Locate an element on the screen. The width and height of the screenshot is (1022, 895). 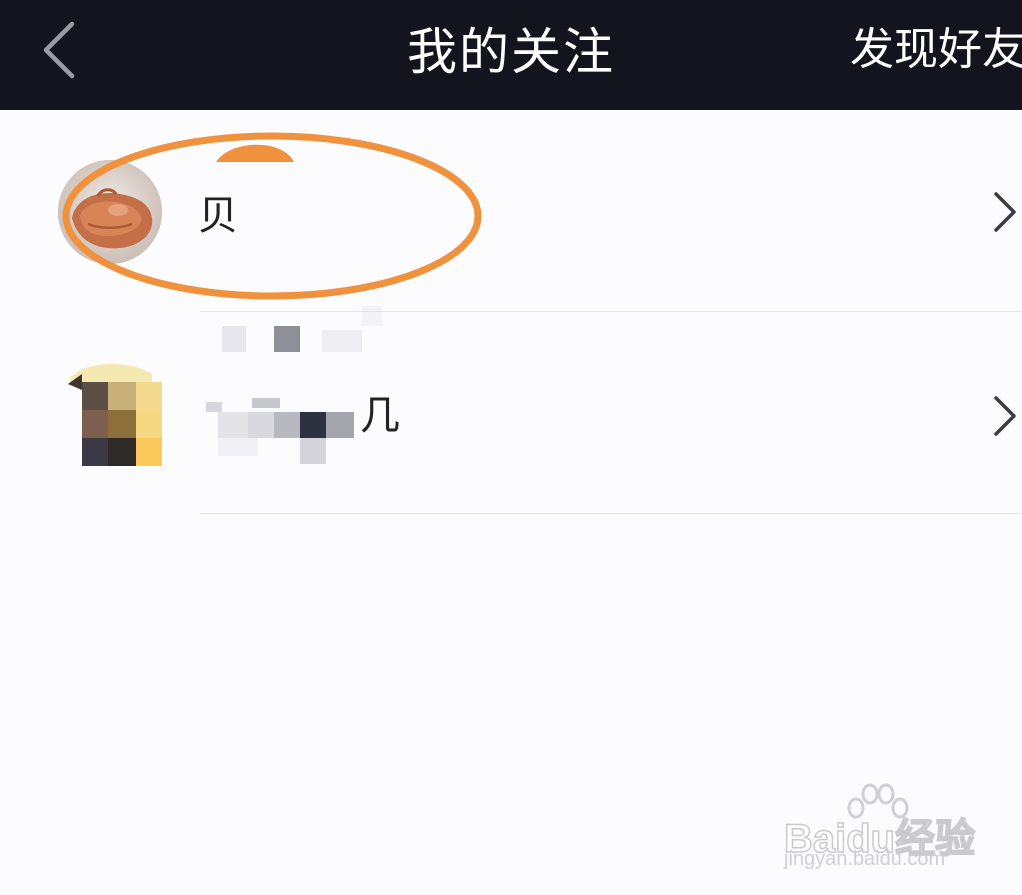
paw-icon is located at coordinates (878, 801).